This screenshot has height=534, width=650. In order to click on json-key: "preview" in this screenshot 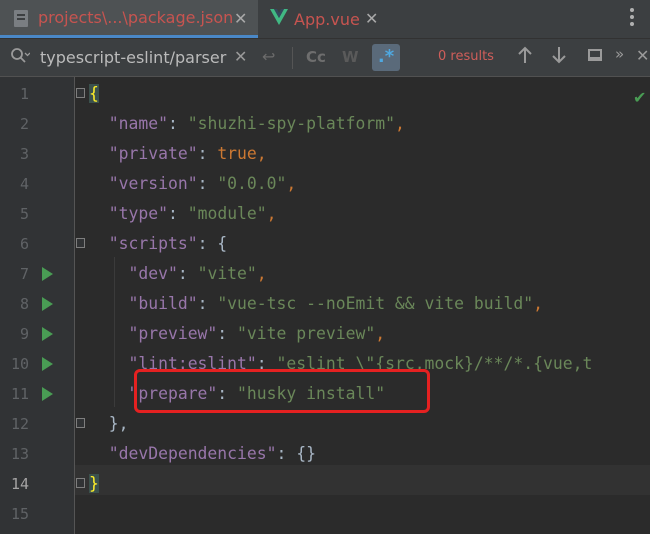, I will do `click(173, 333)`.